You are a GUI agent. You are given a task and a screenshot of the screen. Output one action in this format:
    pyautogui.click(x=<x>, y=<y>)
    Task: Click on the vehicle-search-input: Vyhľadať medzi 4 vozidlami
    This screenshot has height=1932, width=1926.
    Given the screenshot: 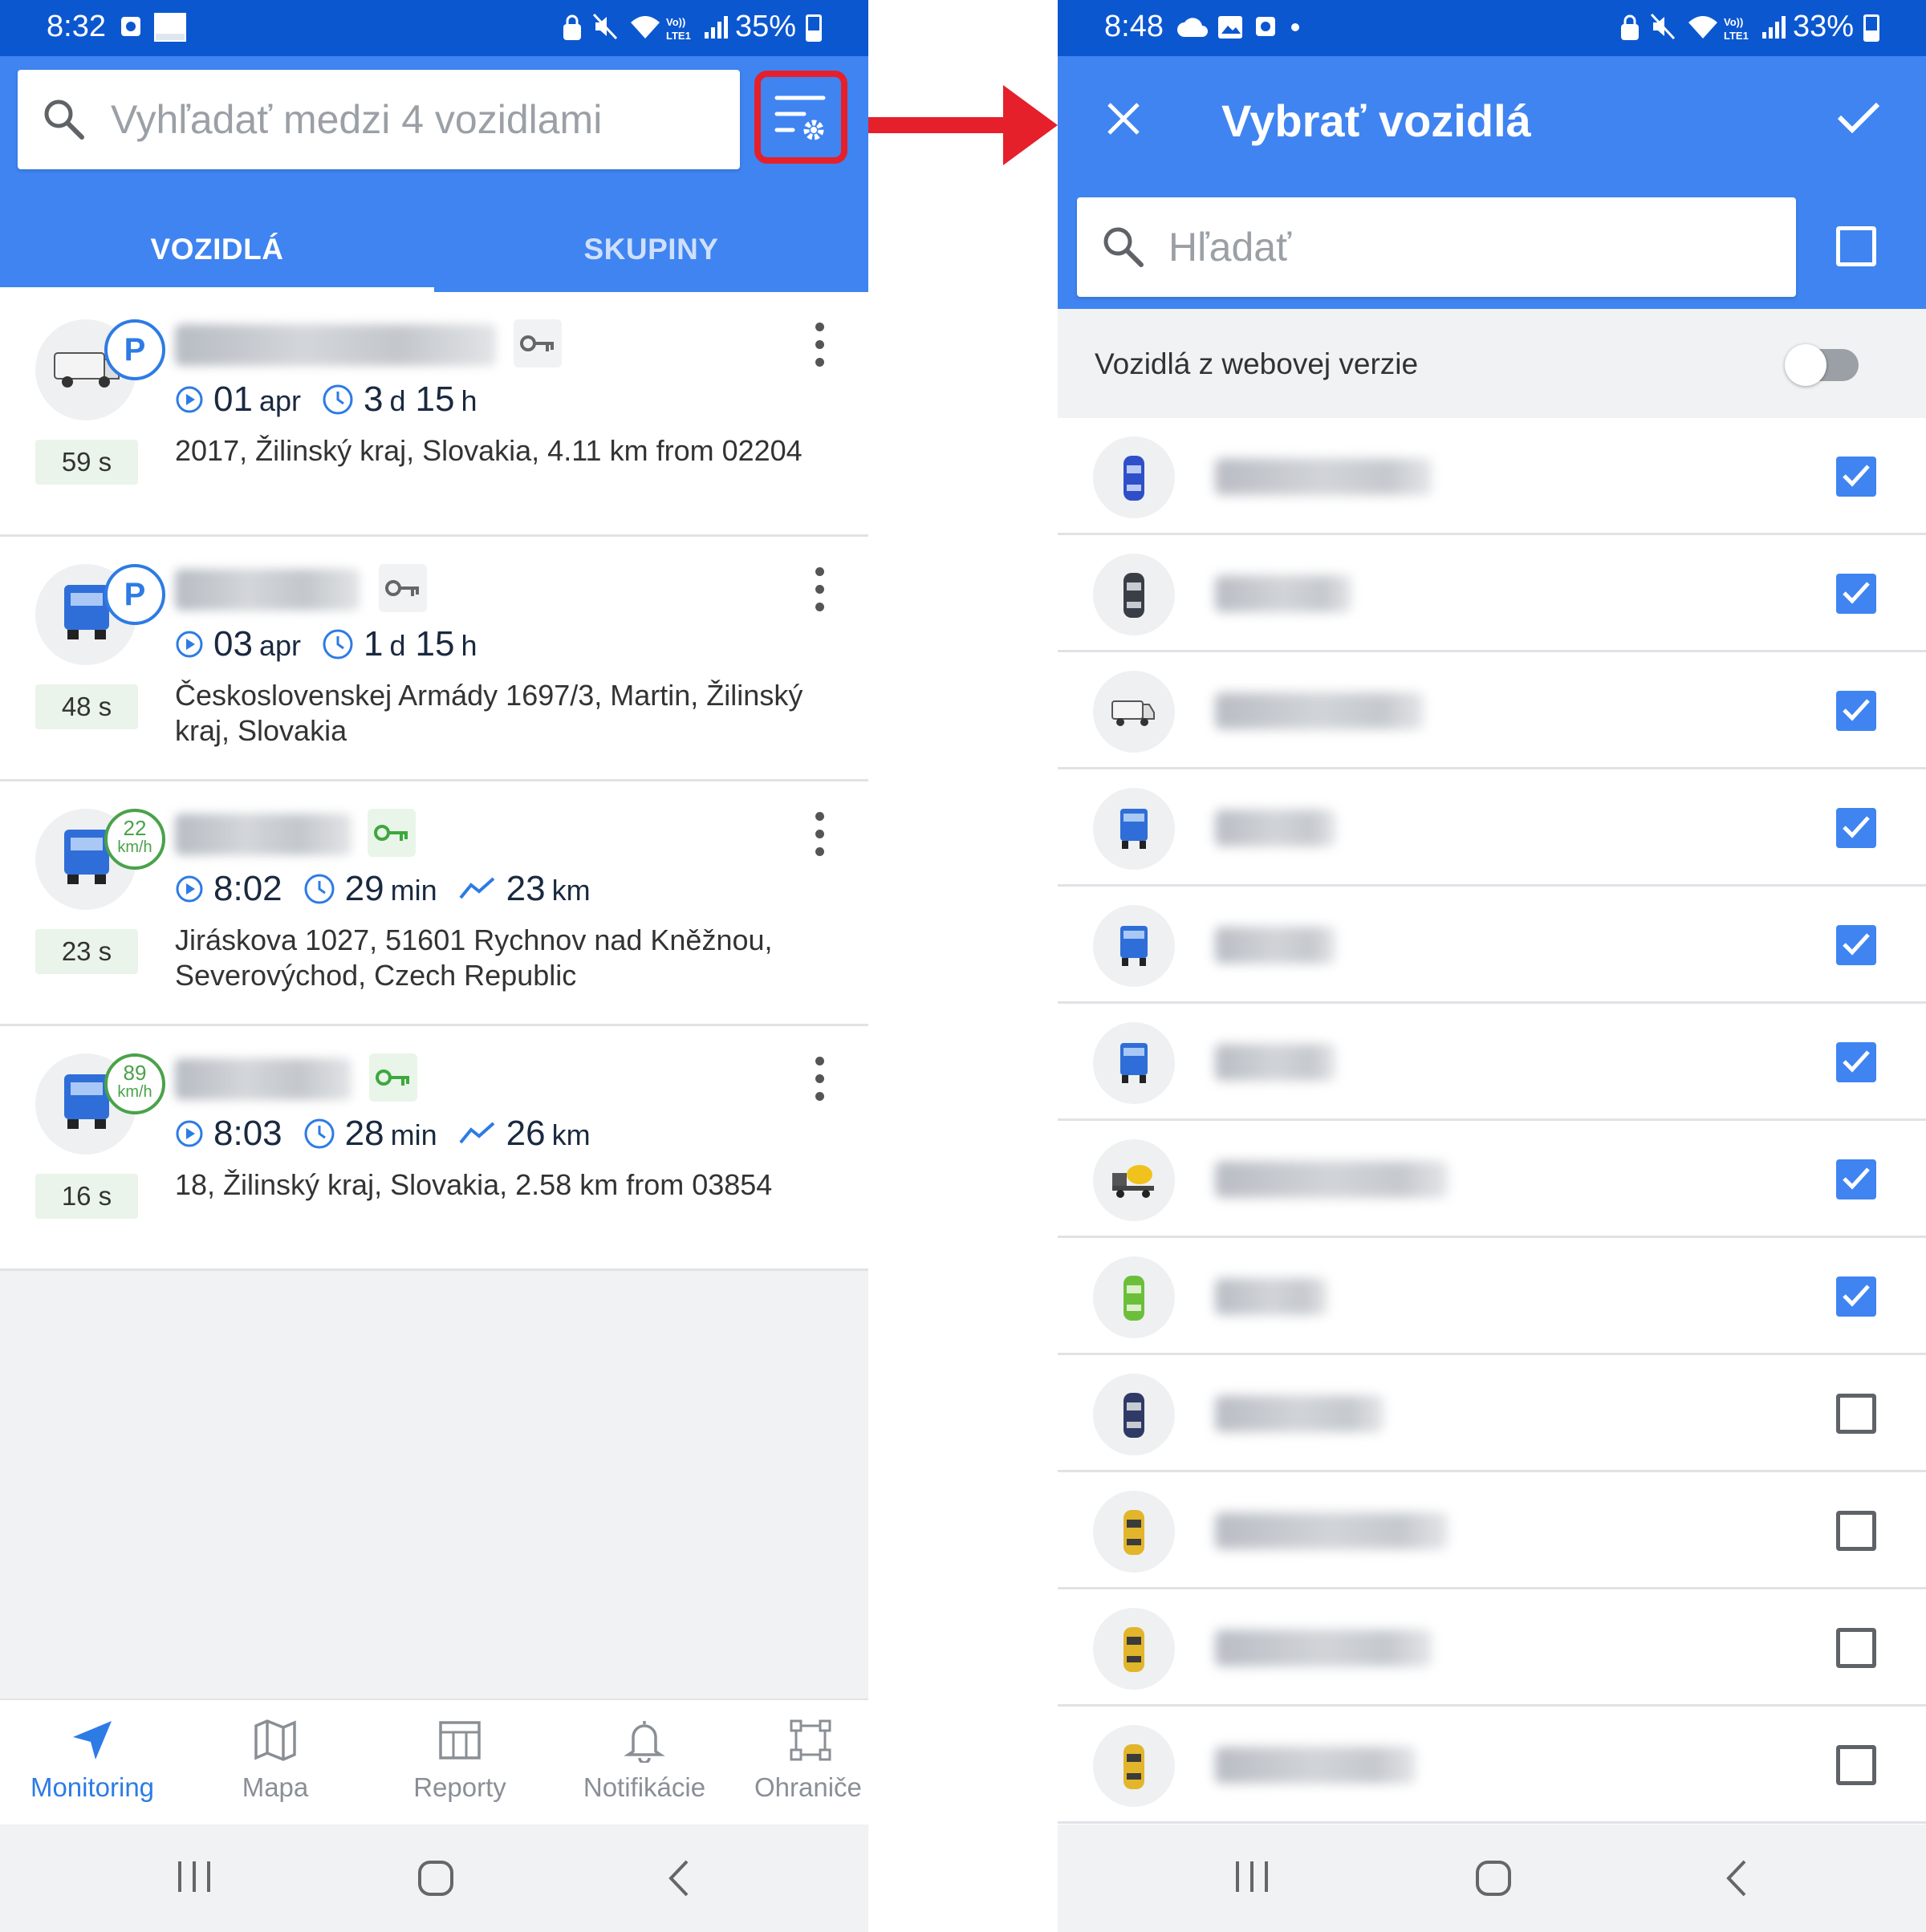 What is the action you would take?
    pyautogui.click(x=379, y=119)
    